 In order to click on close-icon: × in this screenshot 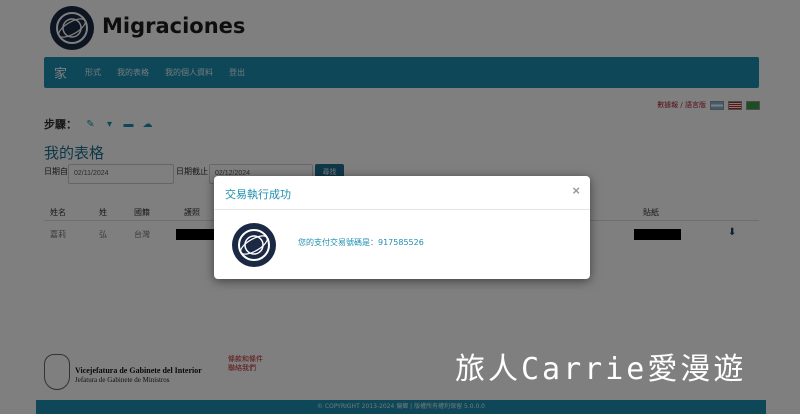, I will do `click(576, 190)`.